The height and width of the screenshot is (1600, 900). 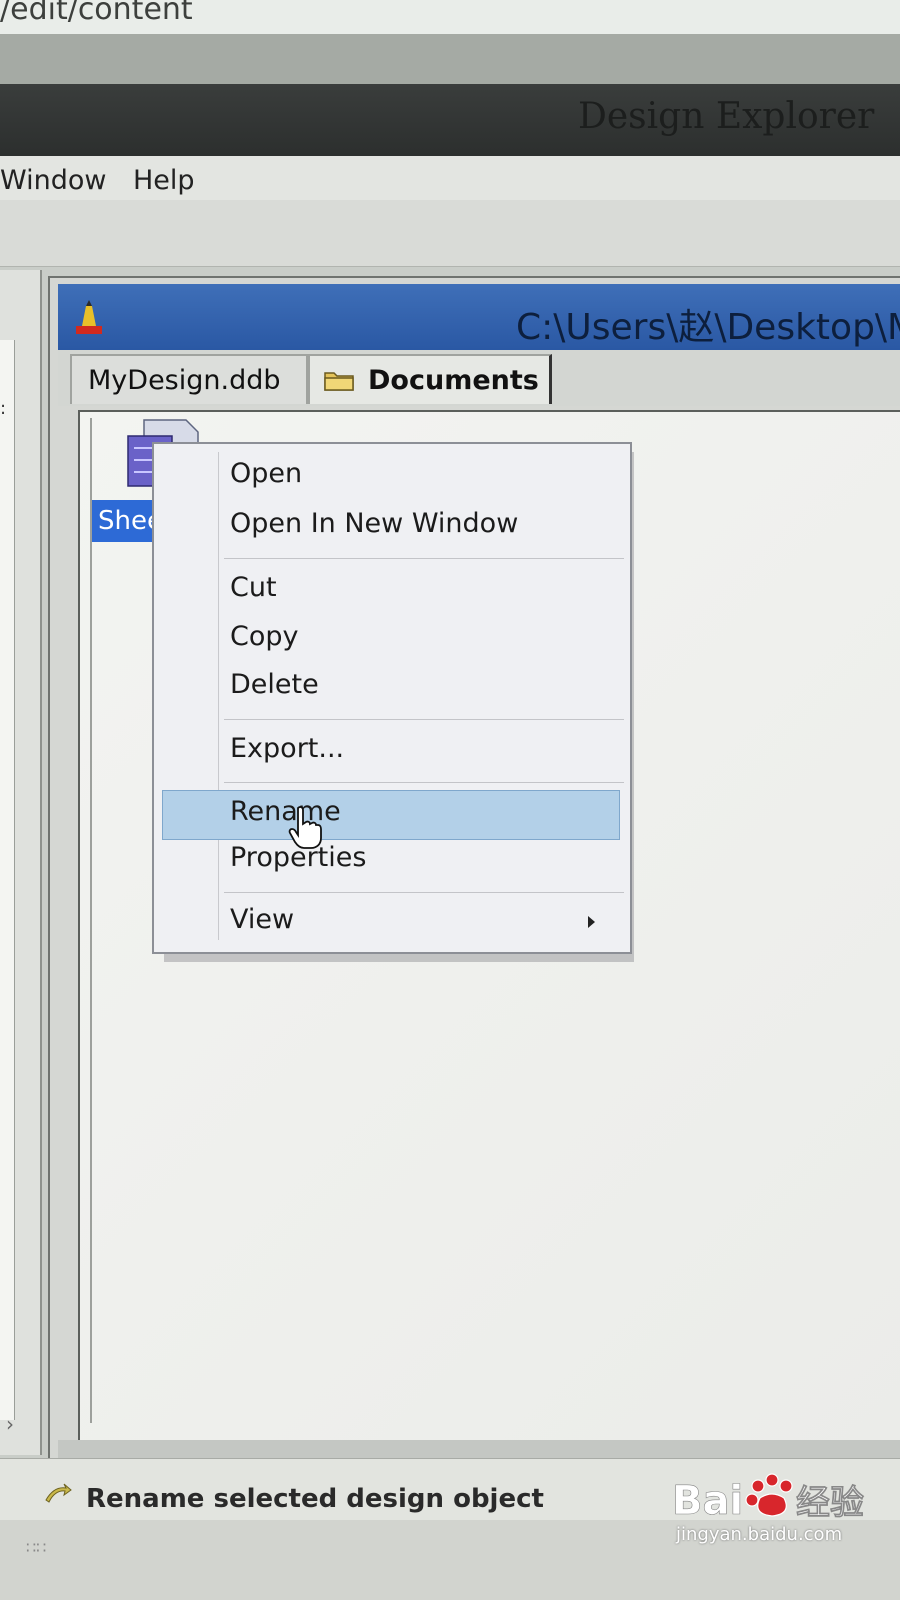 What do you see at coordinates (91, 920) in the screenshot?
I see `content-edge-divider` at bounding box center [91, 920].